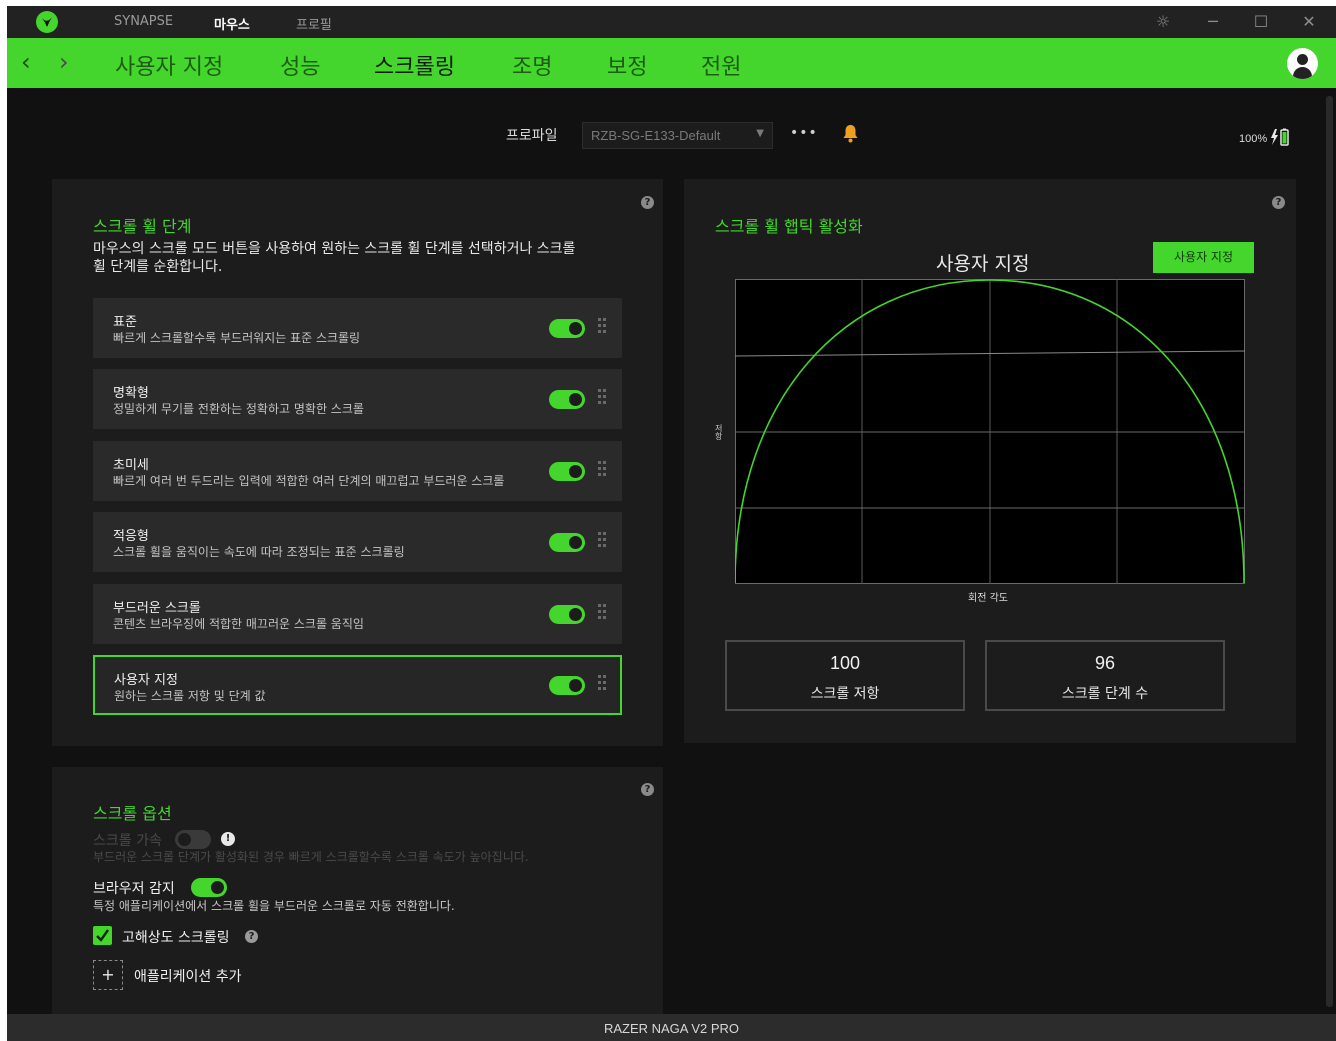  What do you see at coordinates (1329, 551) in the screenshot?
I see `scrollbar` at bounding box center [1329, 551].